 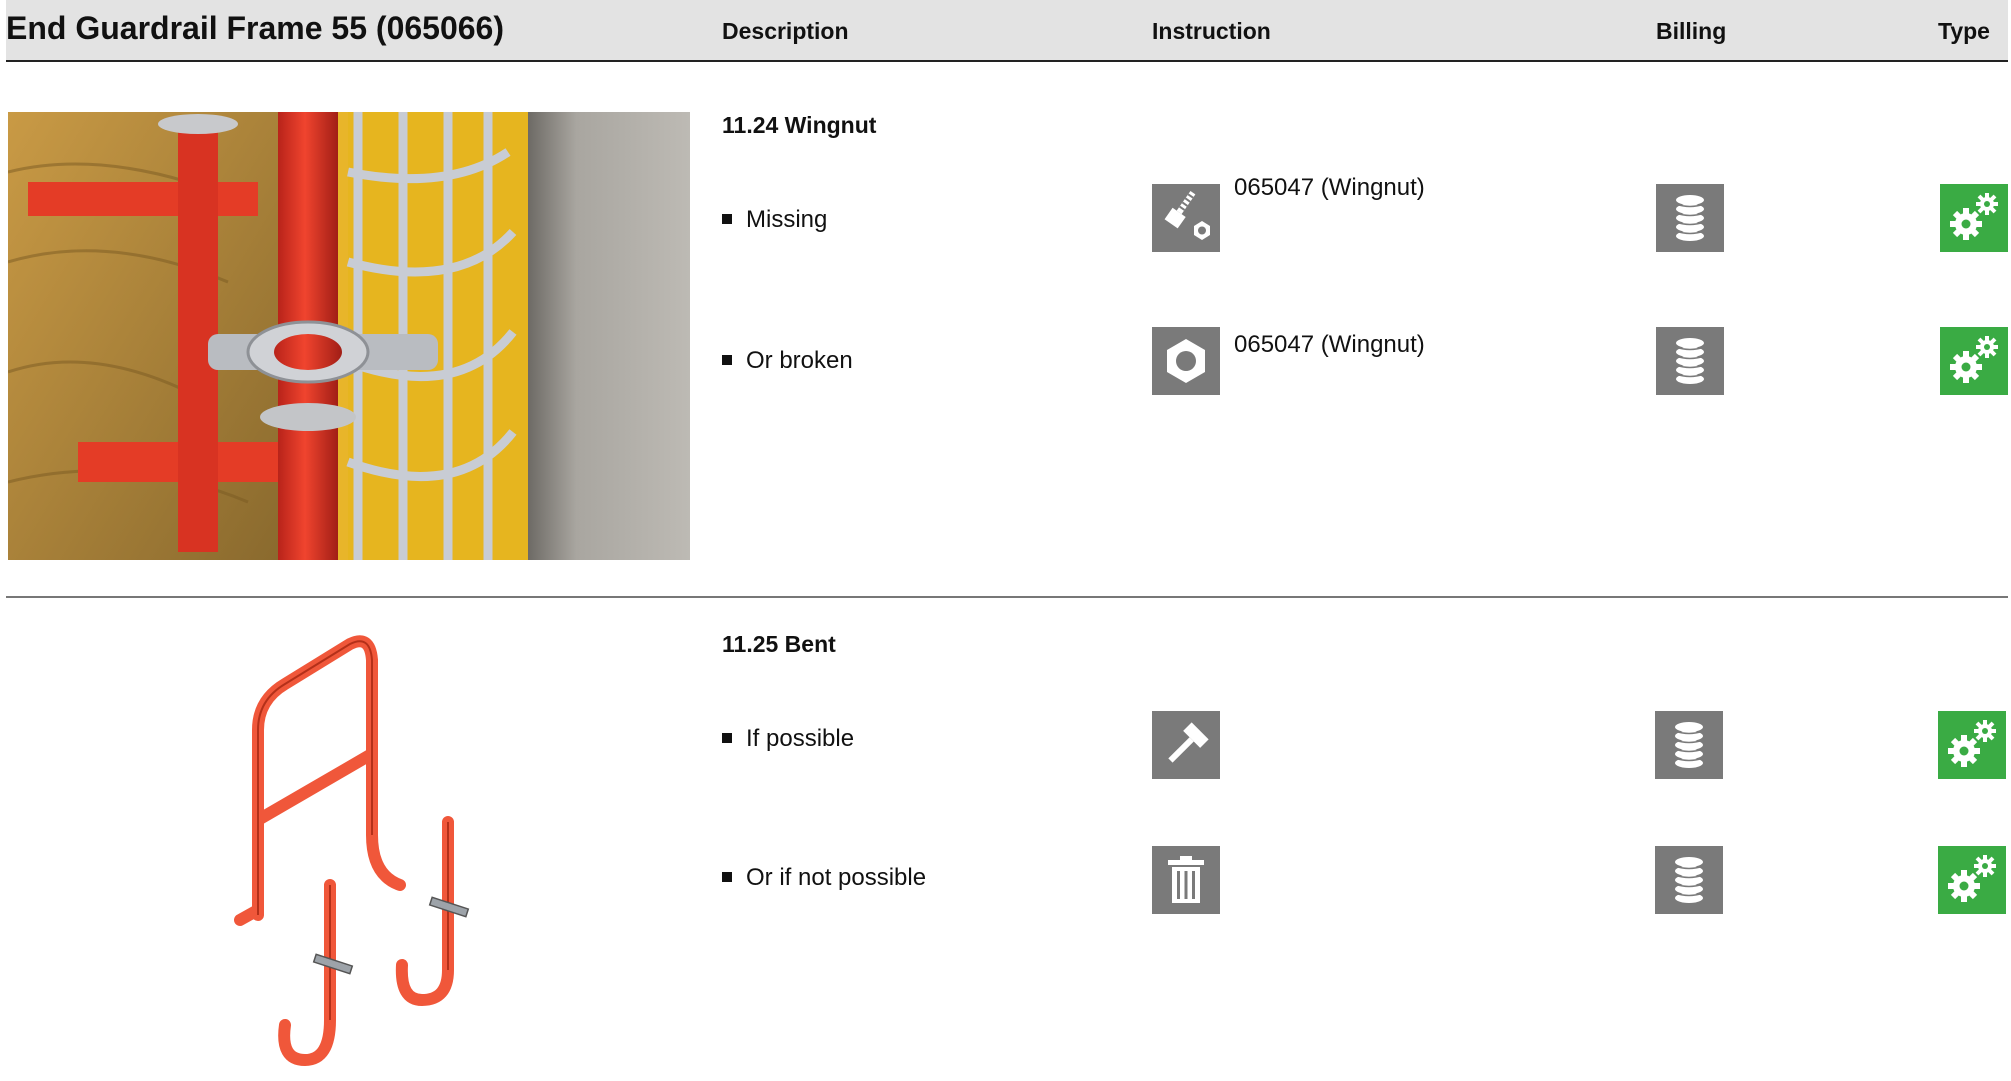 I want to click on item-label: If possible, so click(x=800, y=738).